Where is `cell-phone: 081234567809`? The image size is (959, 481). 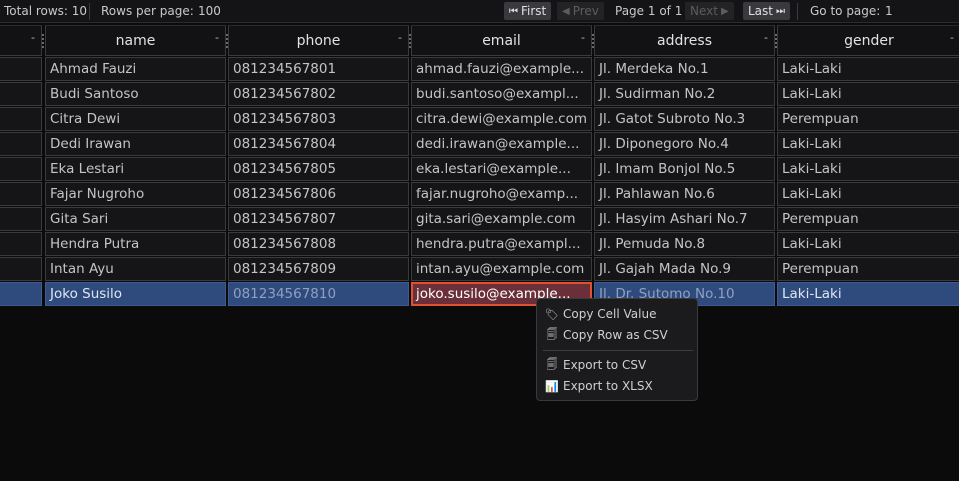
cell-phone: 081234567809 is located at coordinates (318, 269).